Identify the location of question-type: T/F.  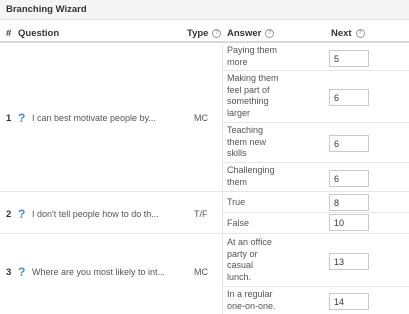
(201, 214).